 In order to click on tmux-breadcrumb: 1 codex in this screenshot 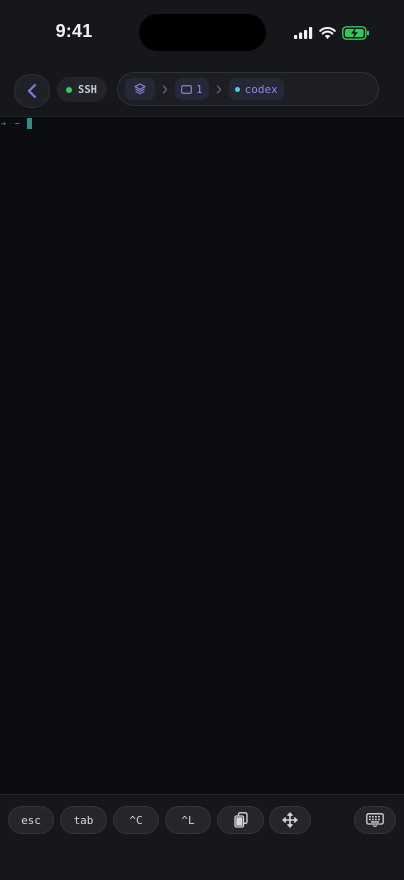, I will do `click(248, 89)`.